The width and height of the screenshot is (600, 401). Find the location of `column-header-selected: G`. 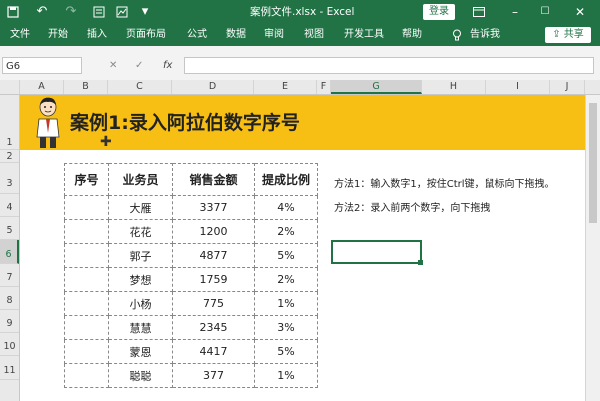

column-header-selected: G is located at coordinates (376, 87).